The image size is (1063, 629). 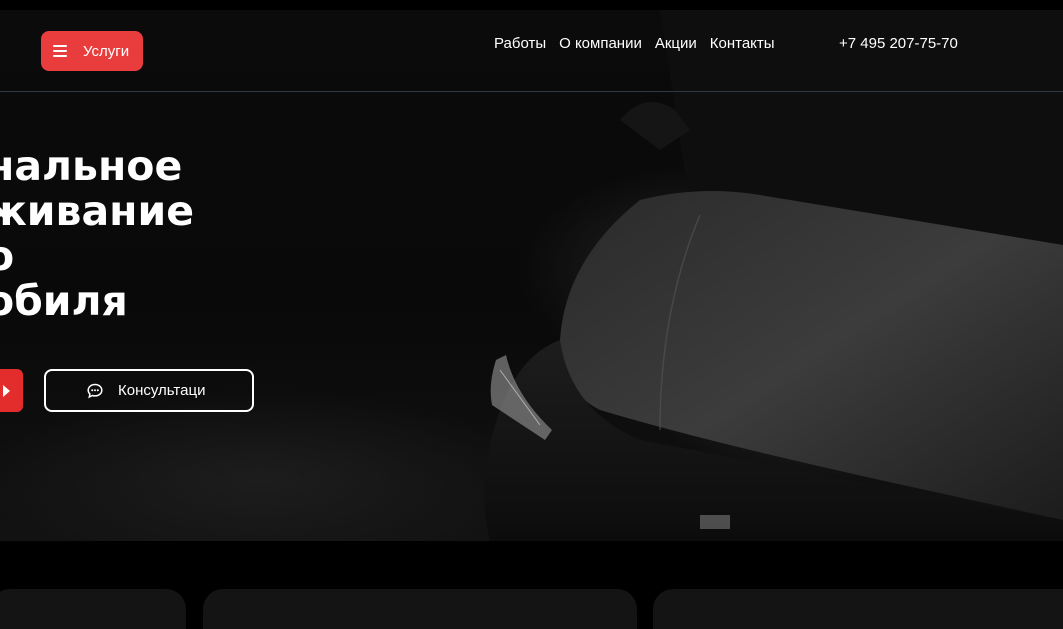 I want to click on main-nav: Работы О компании Акции Контакты, so click(x=641, y=44).